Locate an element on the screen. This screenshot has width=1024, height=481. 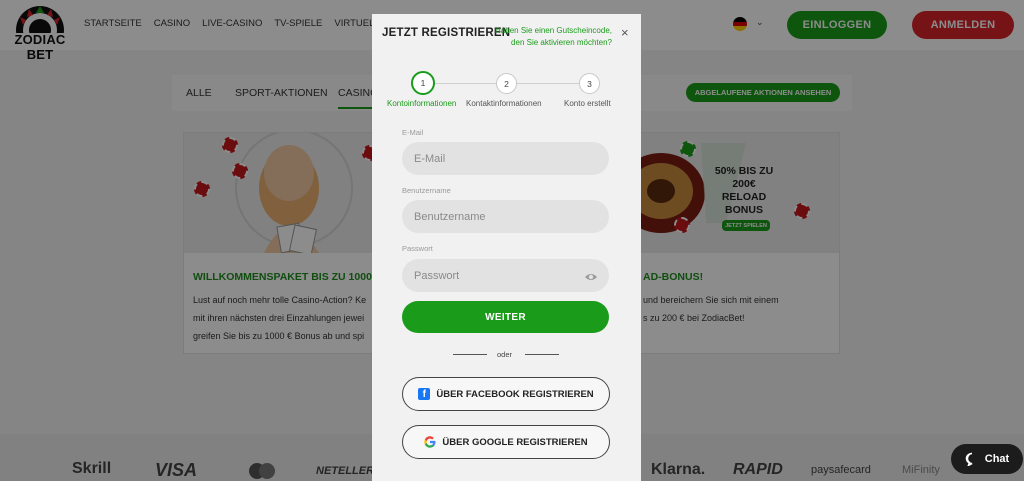
google-register-label: ÜBER GOOGLE REGISTRIEREN is located at coordinates (515, 442).